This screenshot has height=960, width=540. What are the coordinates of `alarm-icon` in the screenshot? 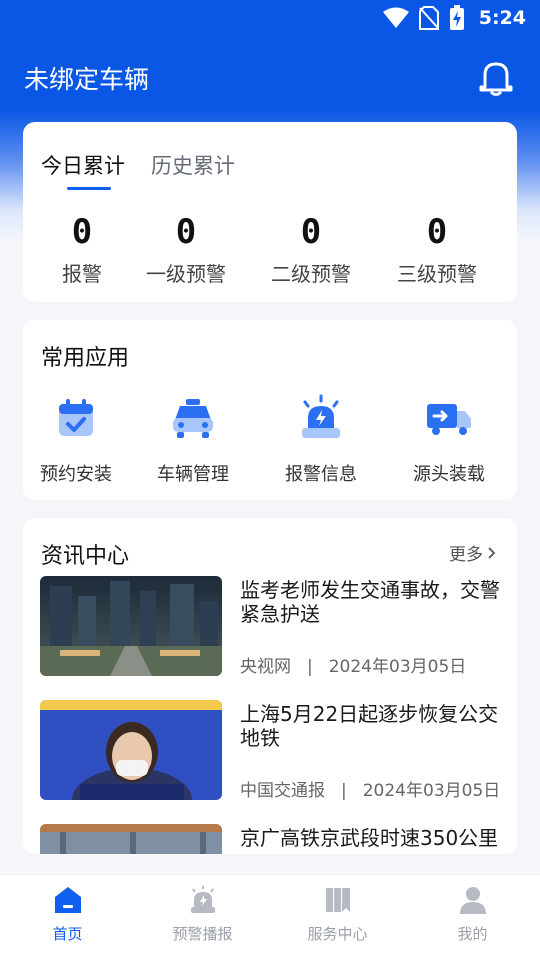 It's located at (202, 899).